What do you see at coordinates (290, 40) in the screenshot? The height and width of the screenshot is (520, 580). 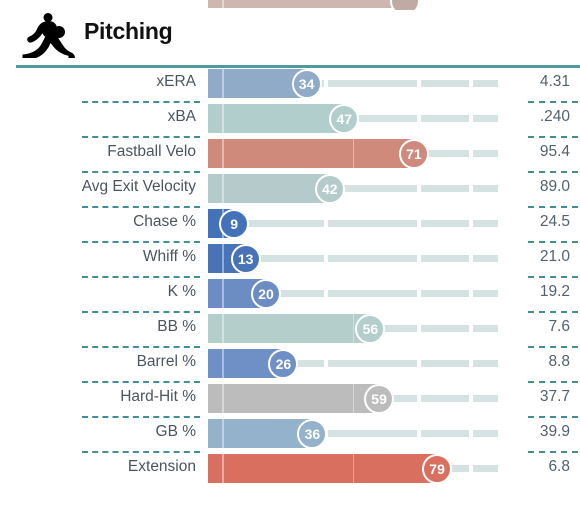 I see `section-header: Pitching` at bounding box center [290, 40].